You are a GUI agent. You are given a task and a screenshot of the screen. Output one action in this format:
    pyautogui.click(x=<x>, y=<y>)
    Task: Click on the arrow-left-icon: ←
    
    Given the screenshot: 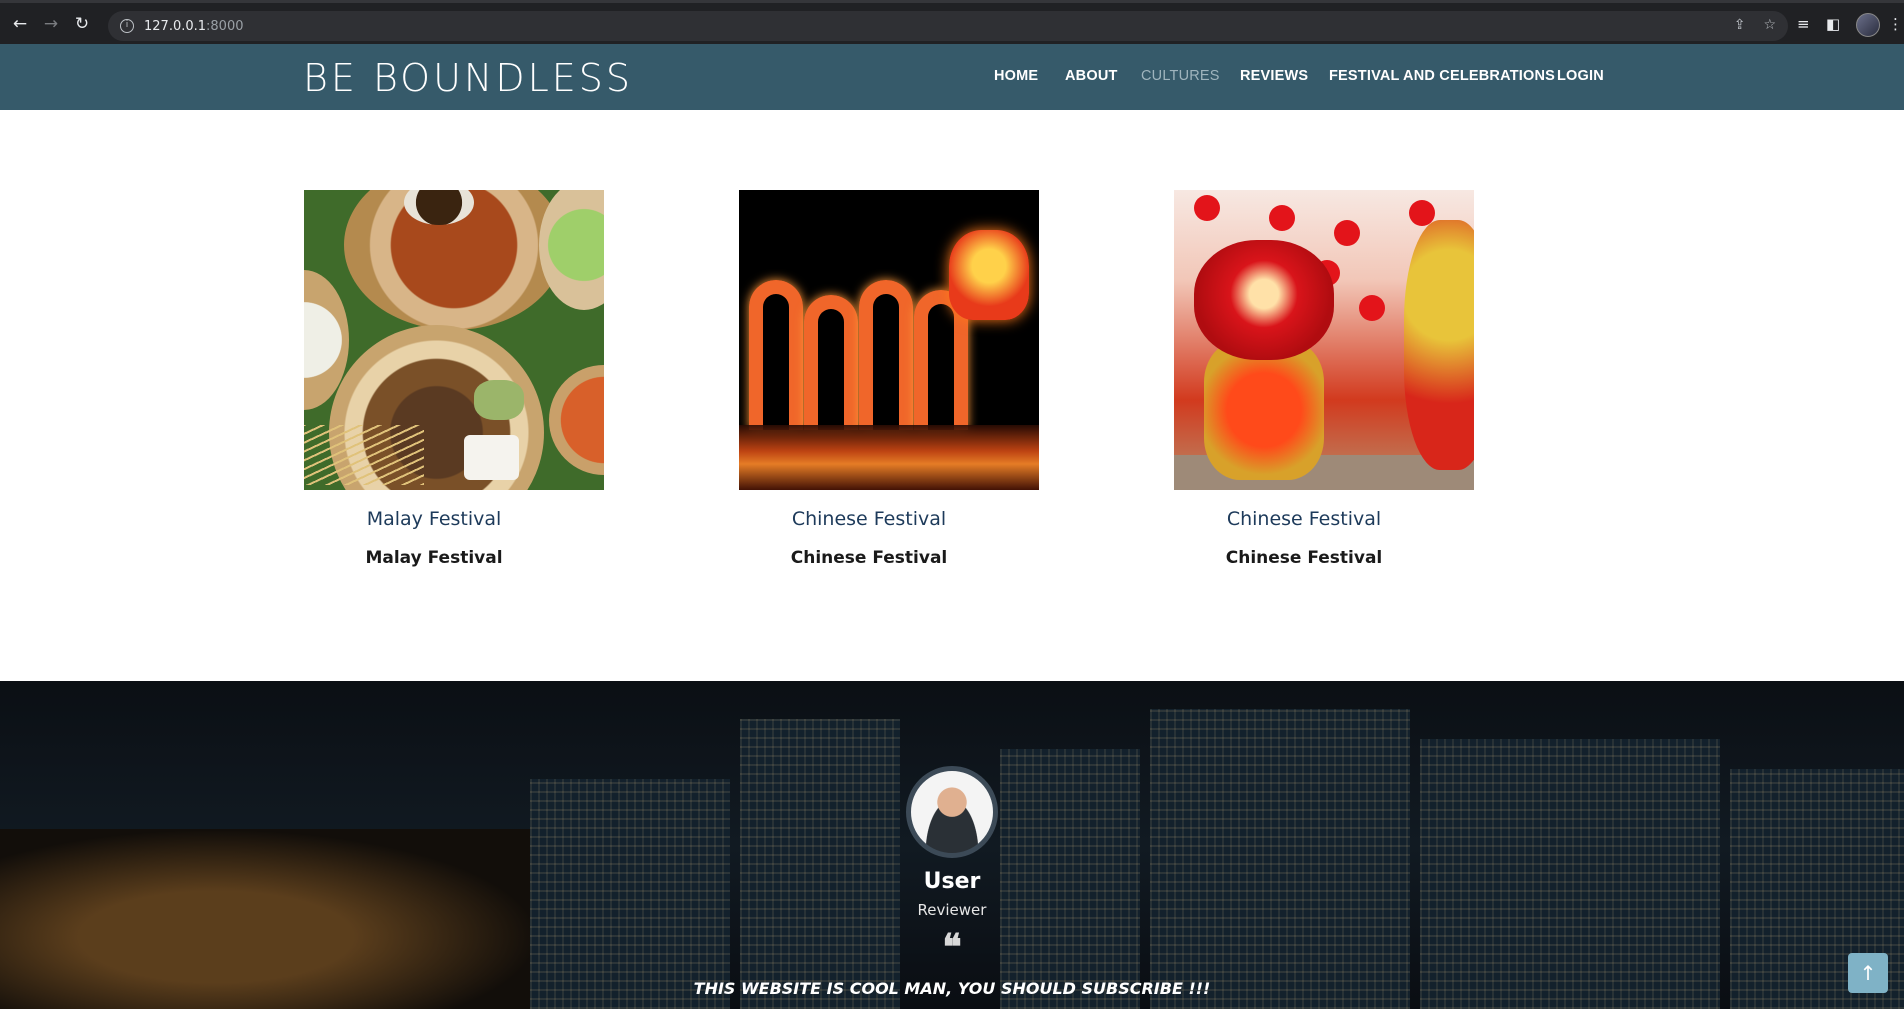 What is the action you would take?
    pyautogui.click(x=20, y=23)
    